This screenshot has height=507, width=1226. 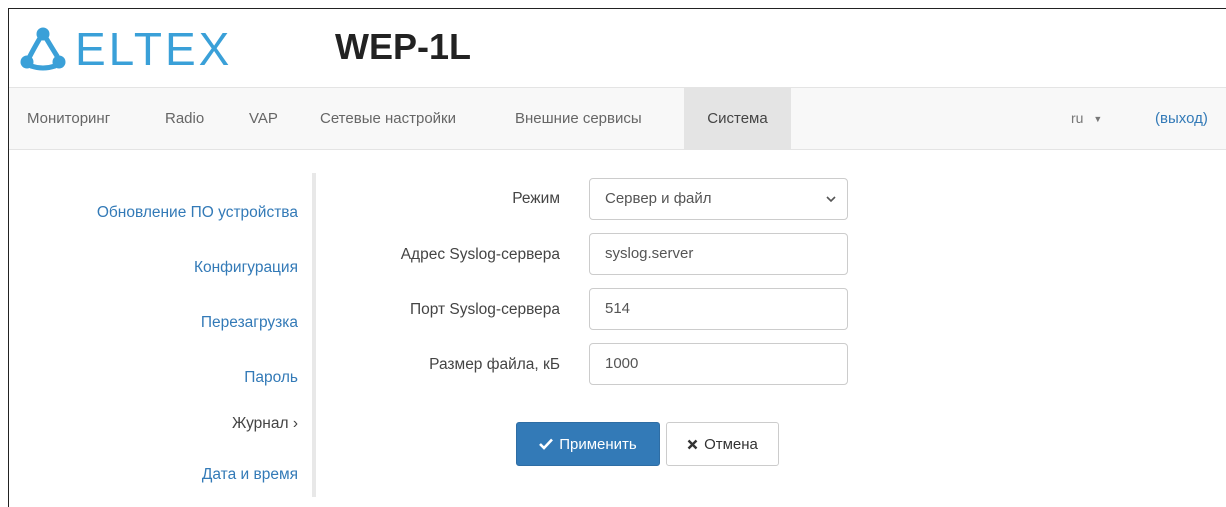 What do you see at coordinates (263, 118) in the screenshot?
I see `nav-item-vap: VAP` at bounding box center [263, 118].